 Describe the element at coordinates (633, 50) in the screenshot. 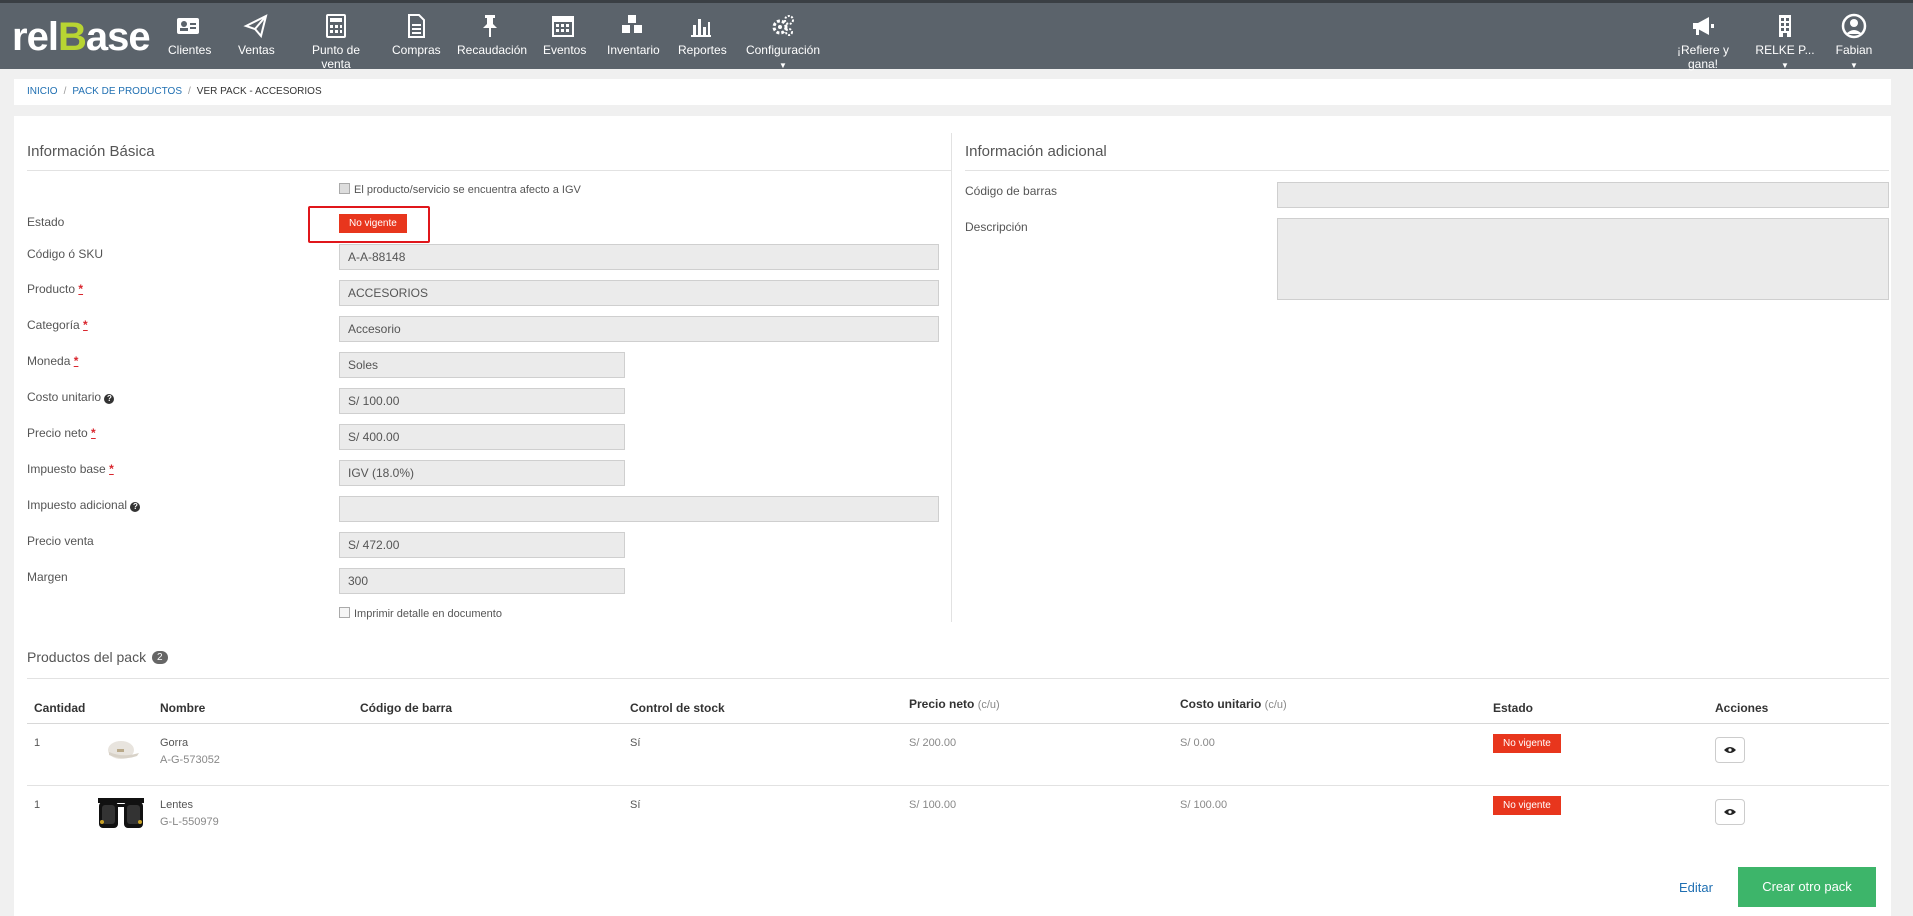

I see `nav-label: Inventario` at that location.